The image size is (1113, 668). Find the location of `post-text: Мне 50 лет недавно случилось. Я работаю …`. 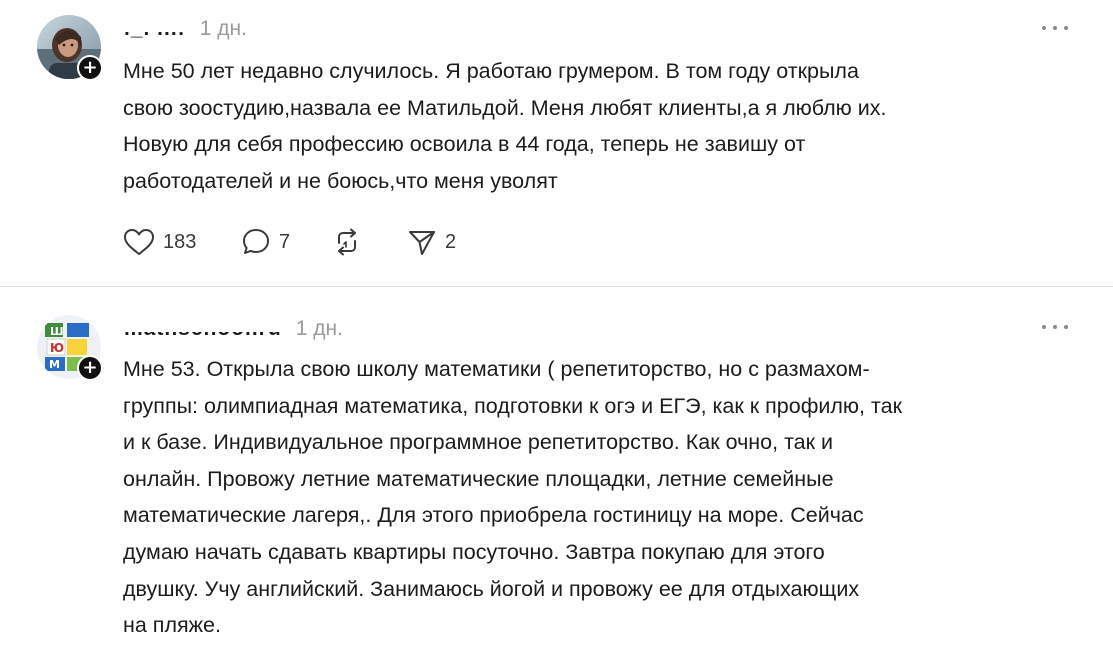

post-text: Мне 50 лет недавно случилось. Я работаю … is located at coordinates (505, 126).